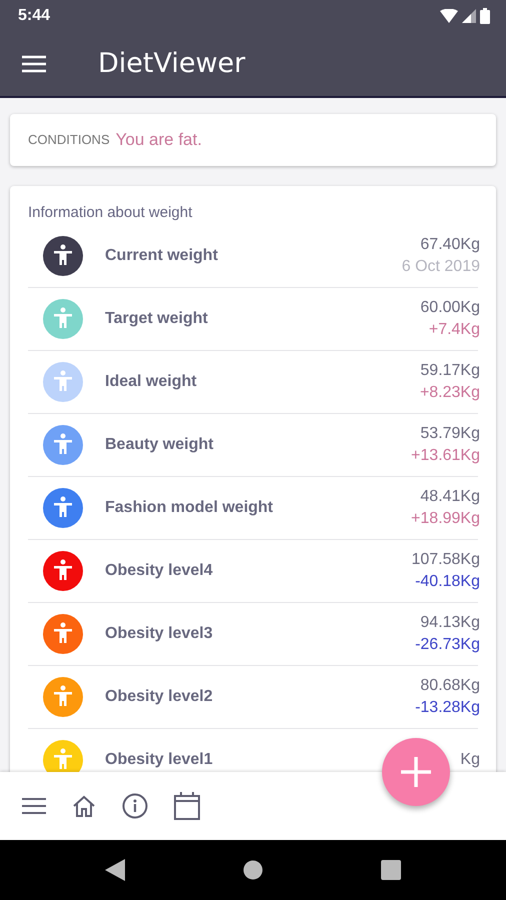  Describe the element at coordinates (159, 445) in the screenshot. I see `weight-label: Beauty weight` at that location.